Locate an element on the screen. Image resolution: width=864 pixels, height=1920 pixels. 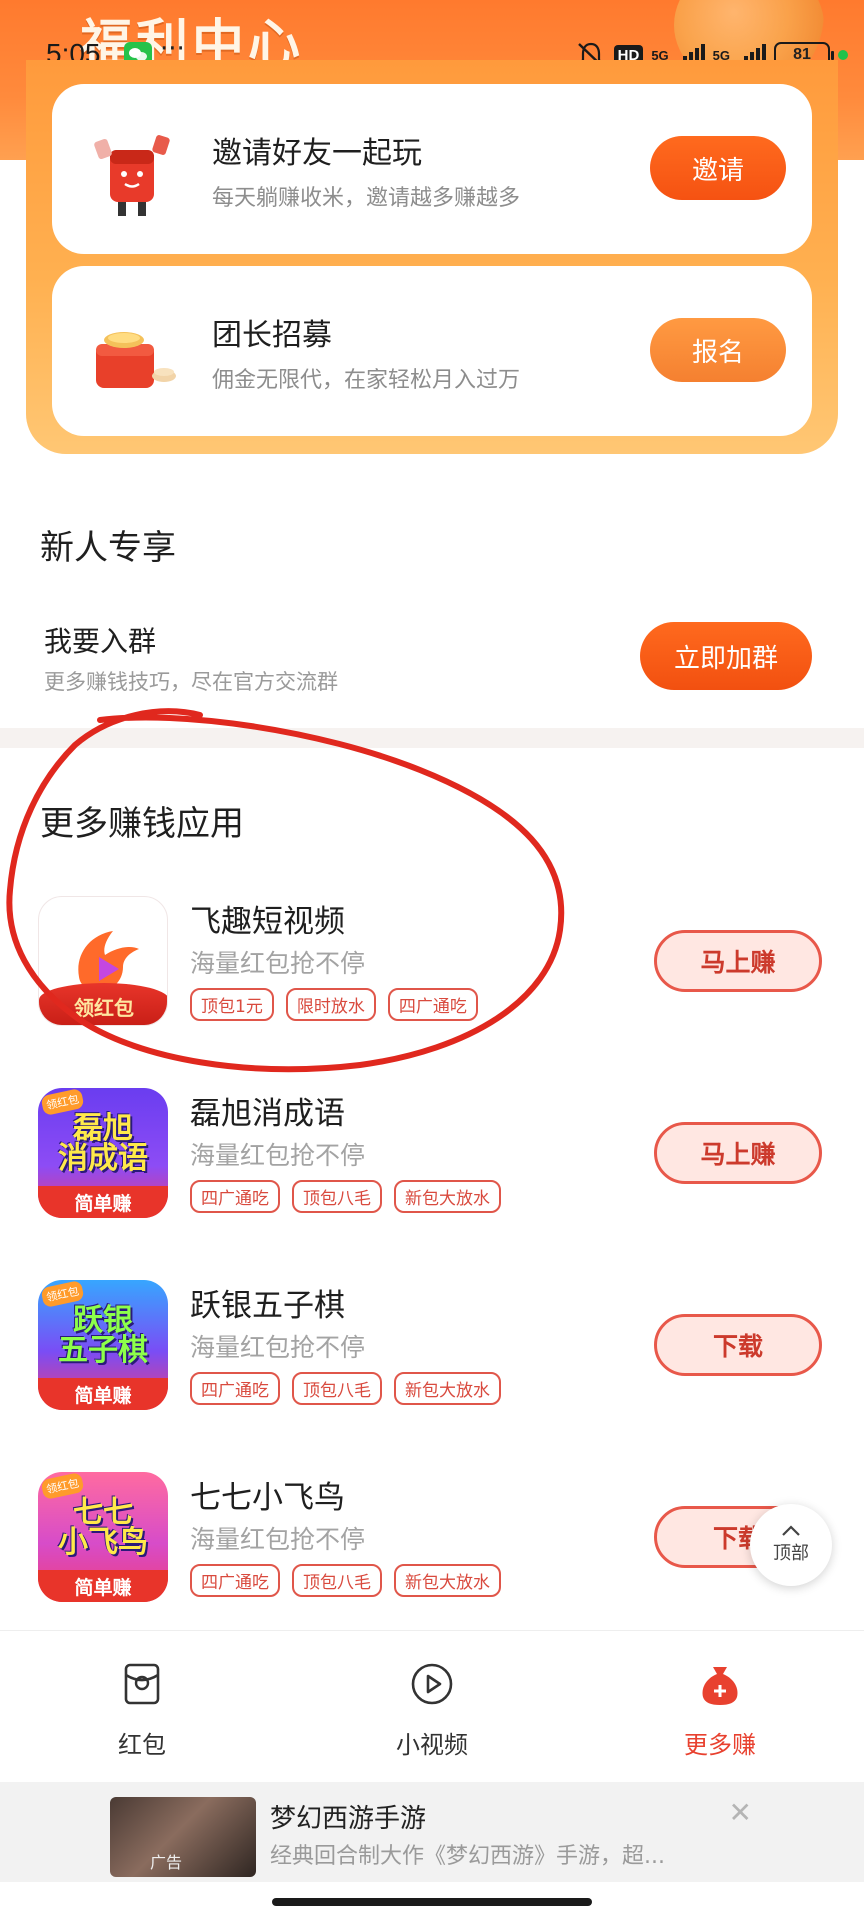
bird-game-icon: 领红包 七七 小飞鸟 简单赚 is located at coordinates (103, 1537).